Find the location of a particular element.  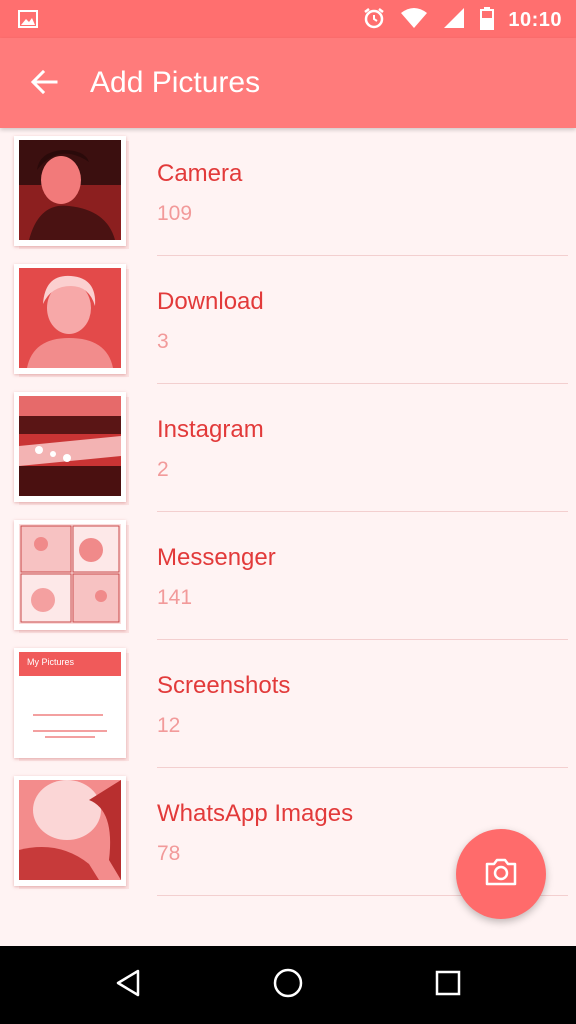

face-photo is located at coordinates (70, 830).